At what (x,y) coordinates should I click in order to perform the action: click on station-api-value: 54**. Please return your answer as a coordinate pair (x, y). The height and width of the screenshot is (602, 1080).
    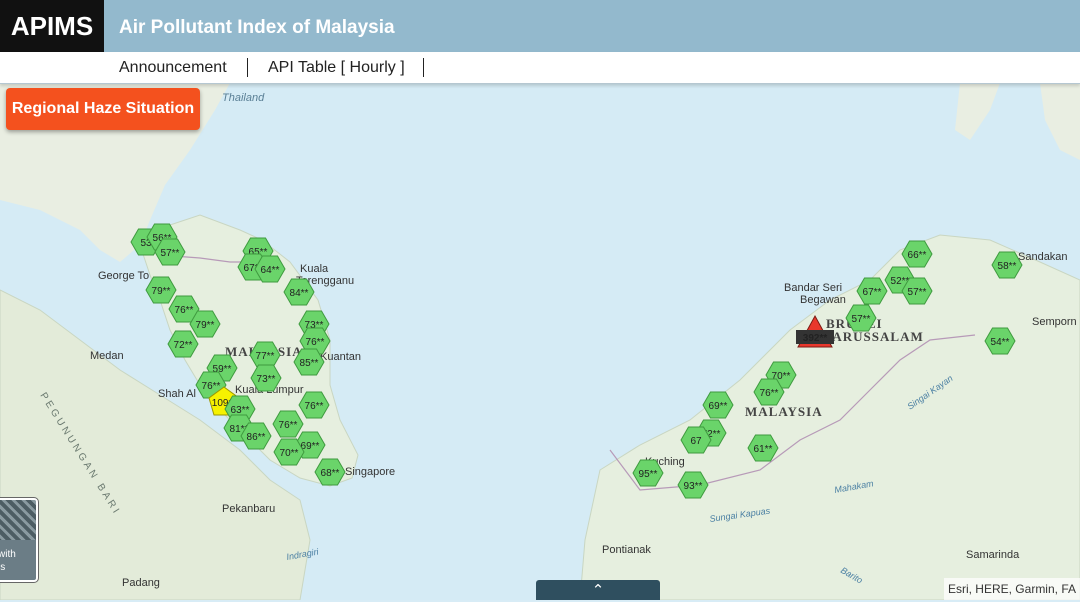
    Looking at the image, I should click on (1000, 342).